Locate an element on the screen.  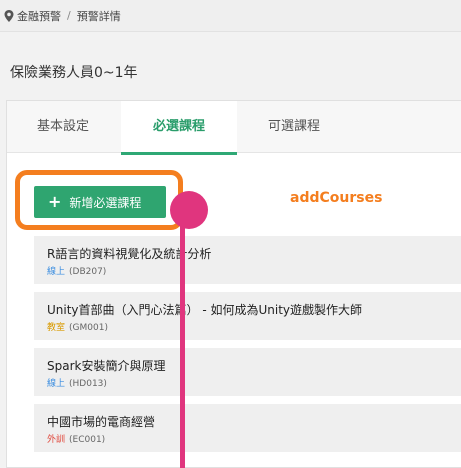
annotation-pointer-dot is located at coordinates (189, 210).